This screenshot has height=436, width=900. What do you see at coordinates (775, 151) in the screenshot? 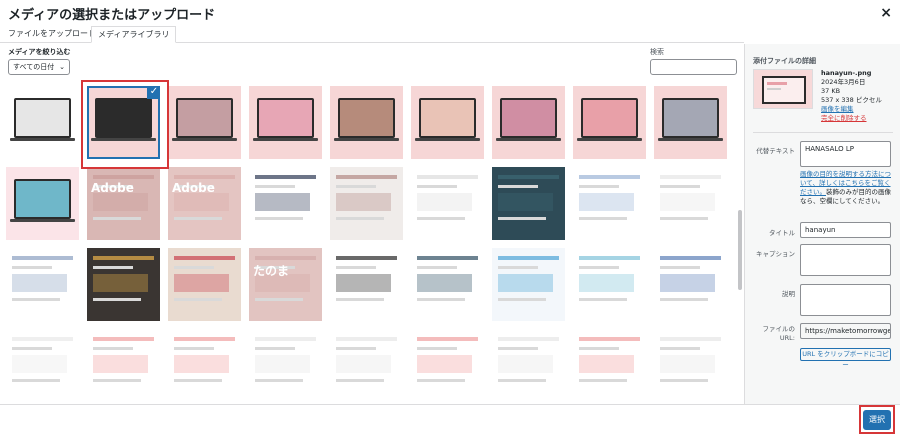
I see `alt-text-label: 代替テキスト` at bounding box center [775, 151].